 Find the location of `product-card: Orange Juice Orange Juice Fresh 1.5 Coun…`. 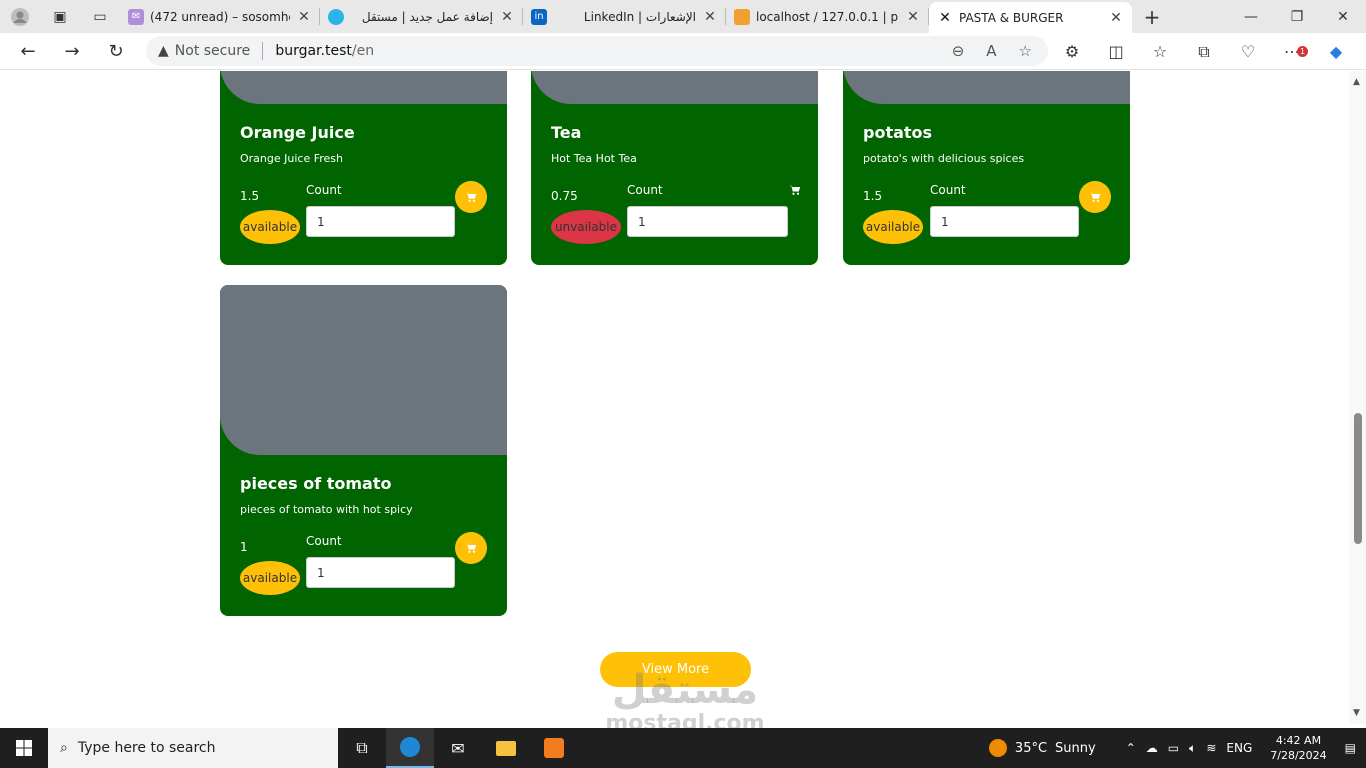

product-card: Orange Juice Orange Juice Fresh 1.5 Coun… is located at coordinates (363, 168).